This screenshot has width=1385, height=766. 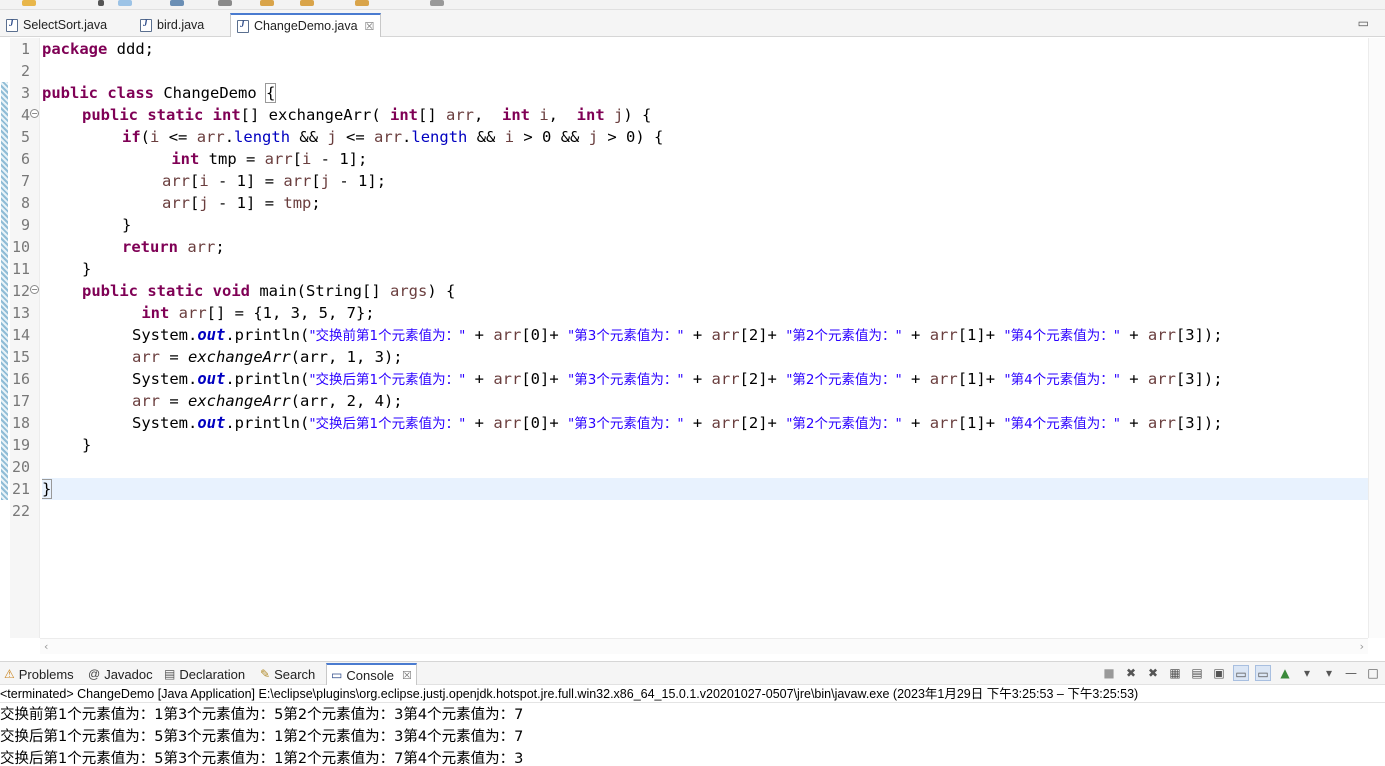 I want to click on console-output-line: 交换后第1个元素值为：5第3个元素值为：1第2个元素值为：3第4个元素值为：7, so click(x=262, y=737).